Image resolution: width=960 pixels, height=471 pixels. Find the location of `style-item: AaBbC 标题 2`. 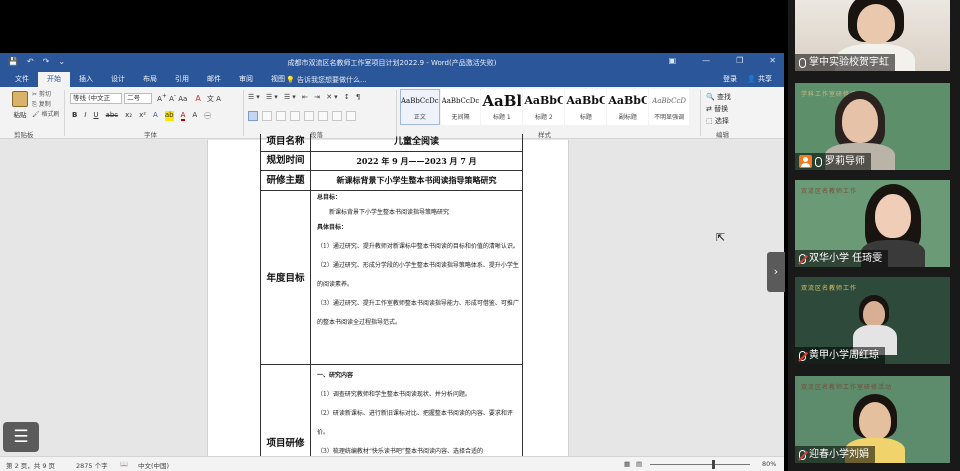

style-item: AaBbC 标题 2 is located at coordinates (544, 107).